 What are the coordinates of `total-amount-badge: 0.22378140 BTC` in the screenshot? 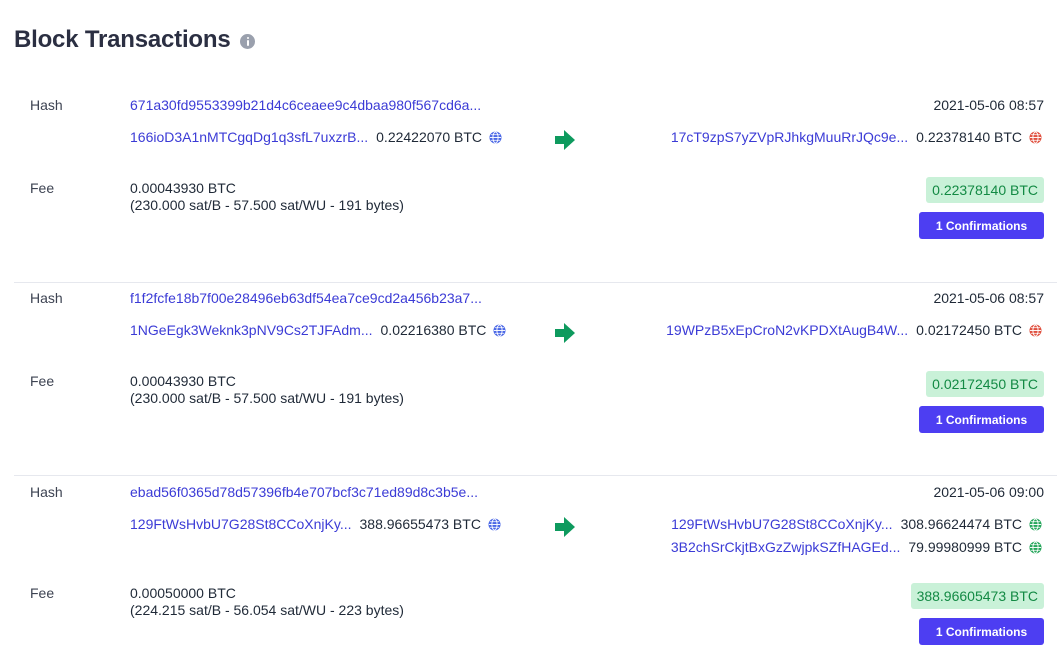 It's located at (985, 190).